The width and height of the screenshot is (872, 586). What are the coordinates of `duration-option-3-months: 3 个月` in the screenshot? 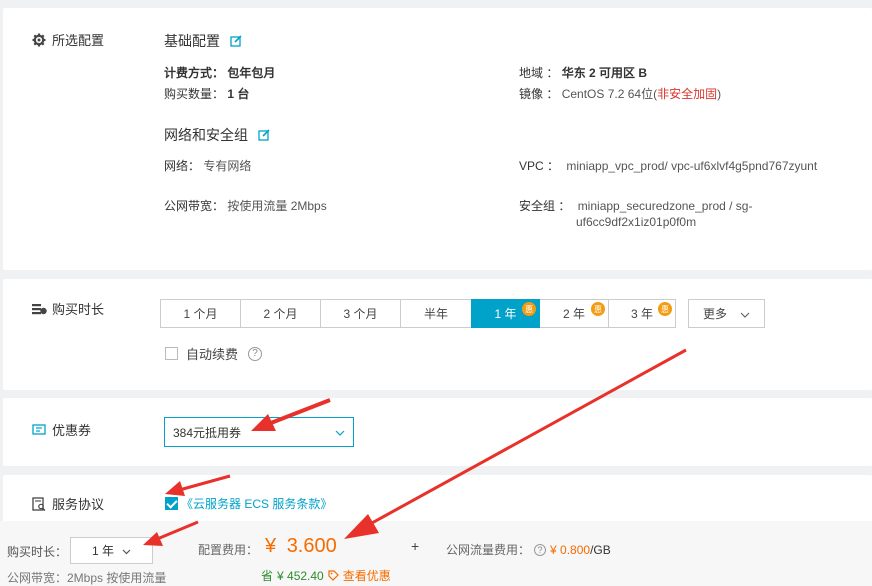 It's located at (360, 313).